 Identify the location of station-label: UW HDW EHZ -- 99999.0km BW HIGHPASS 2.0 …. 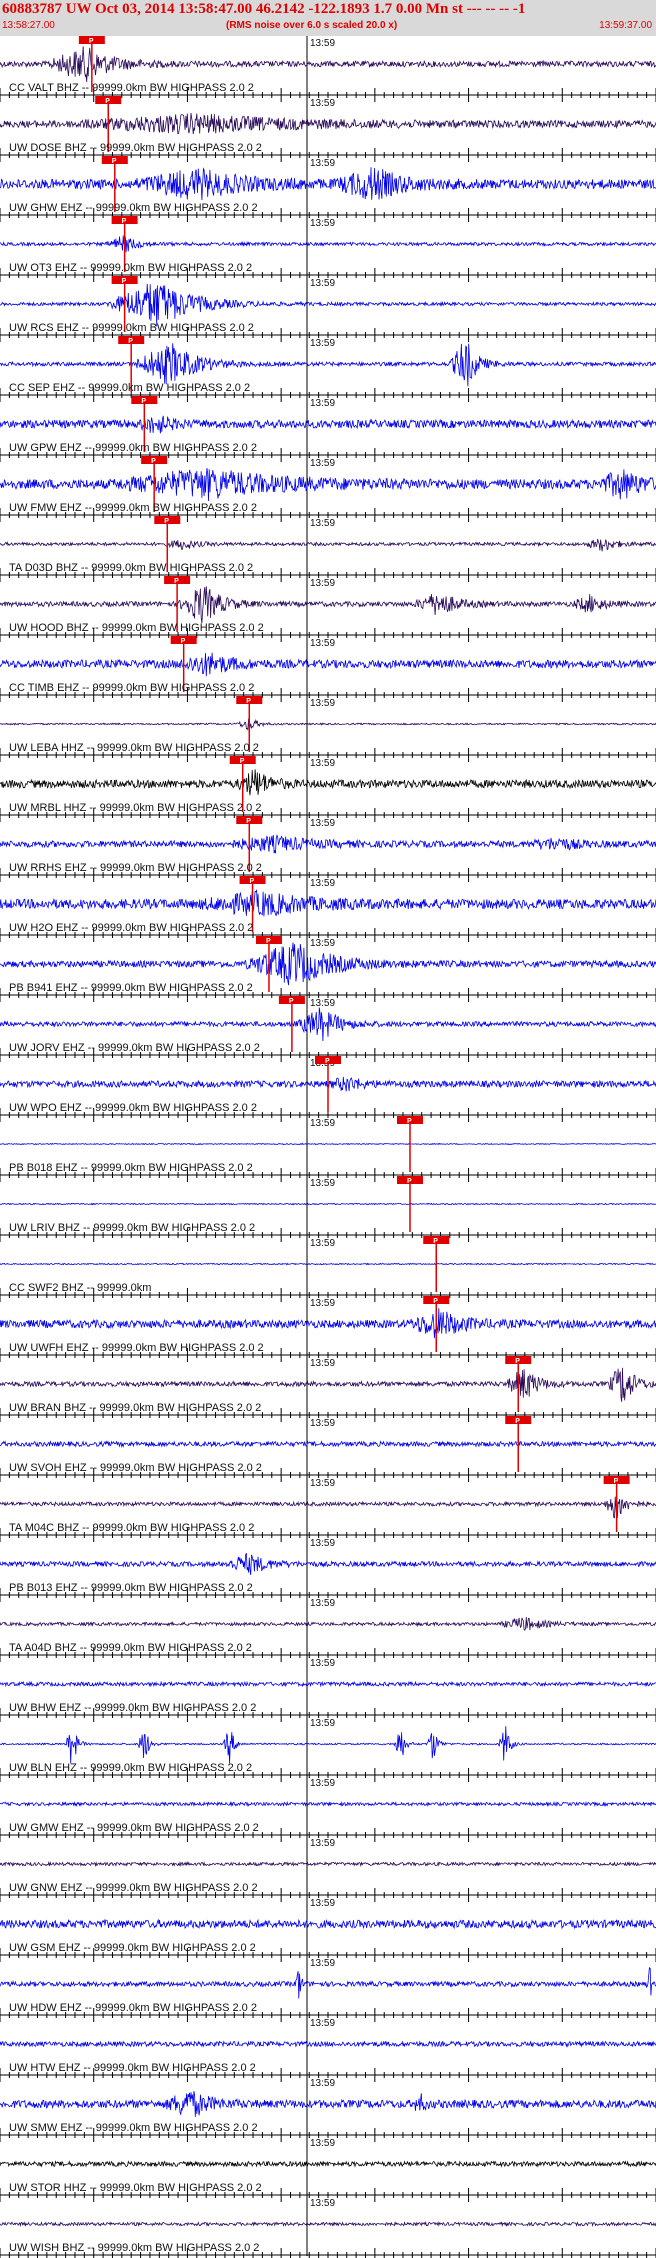
(133, 2008).